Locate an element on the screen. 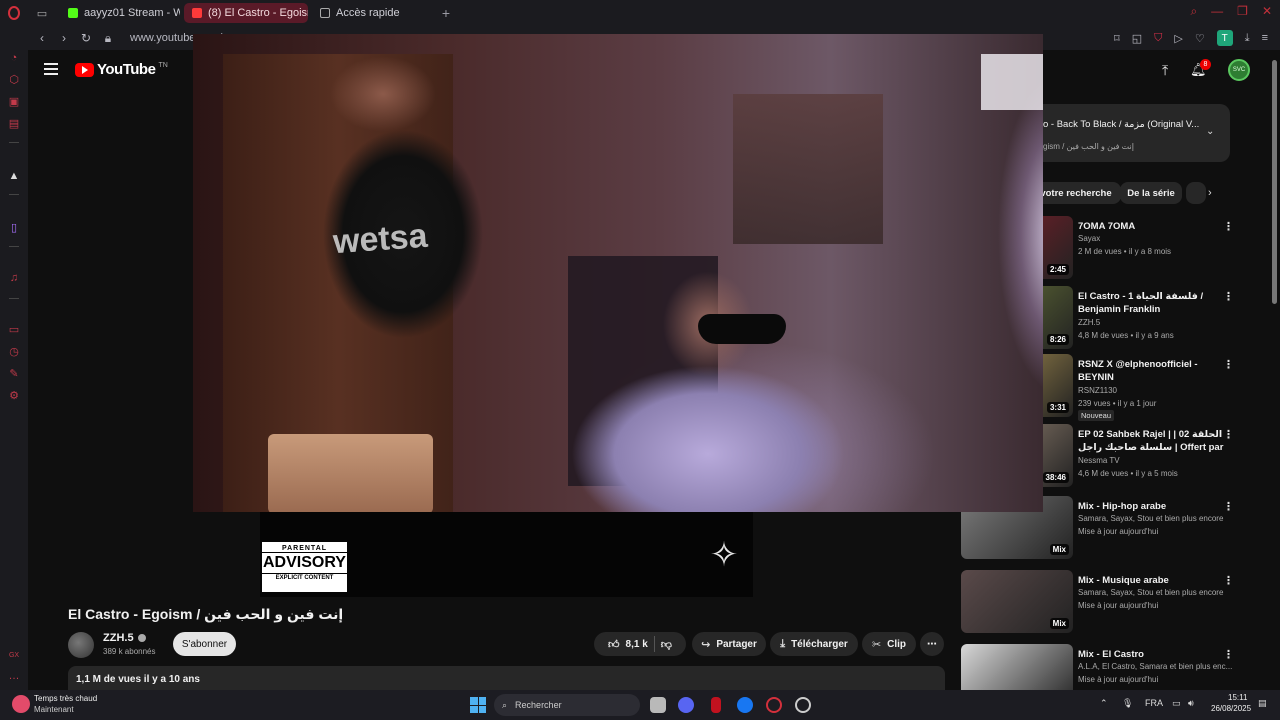  network-icon: ▭ is located at coordinates (1176, 703).